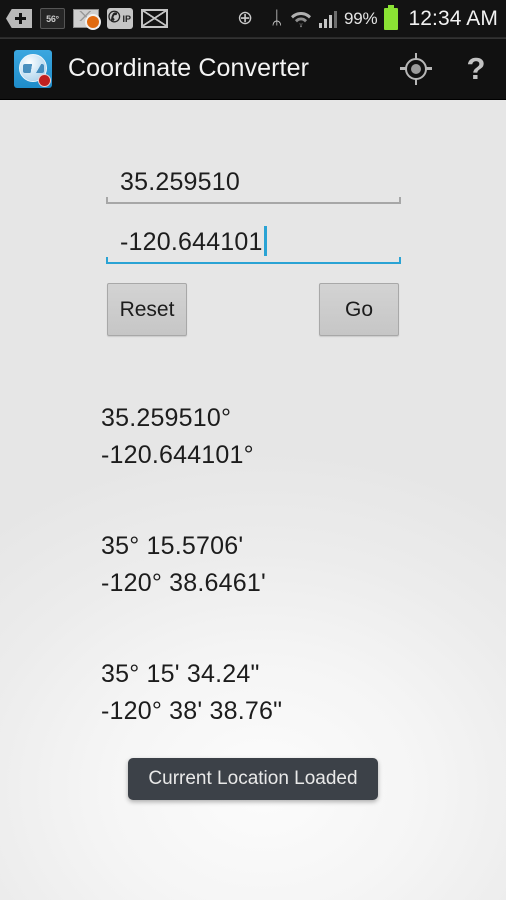 This screenshot has height=900, width=506. I want to click on latitude-field: 35.259510, so click(253, 189).